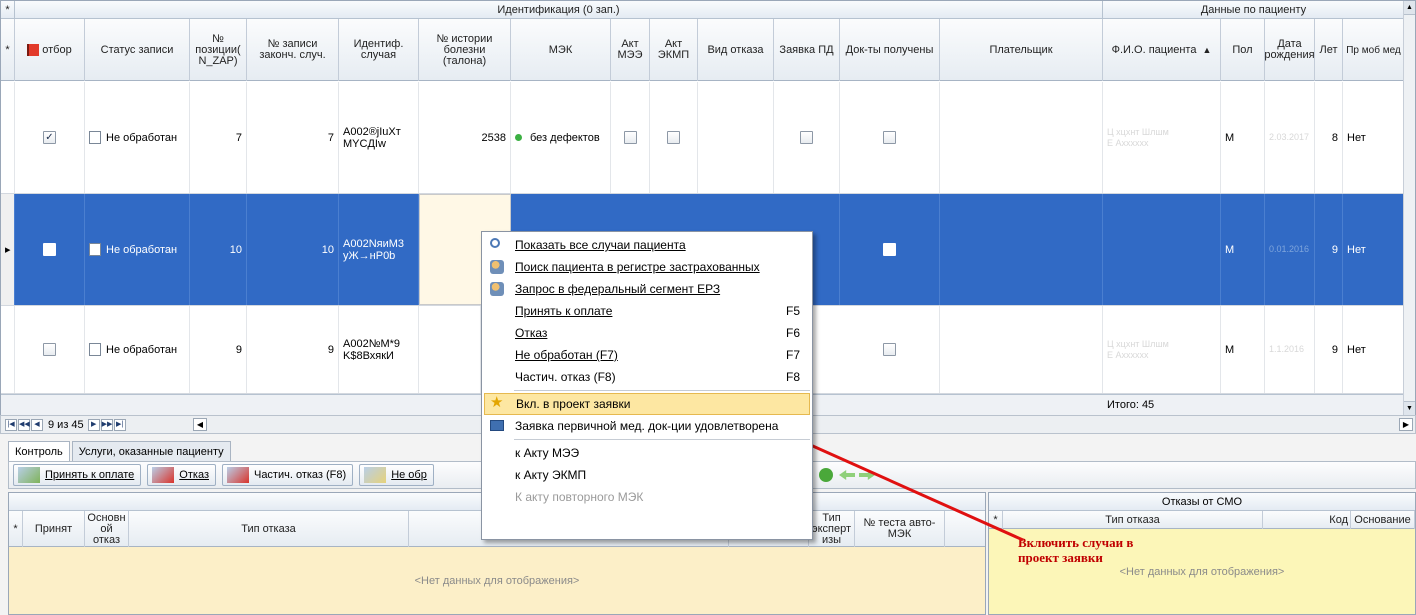  Describe the element at coordinates (293, 50) in the screenshot. I see `col-n-closed: № записи законч. случ.` at that location.